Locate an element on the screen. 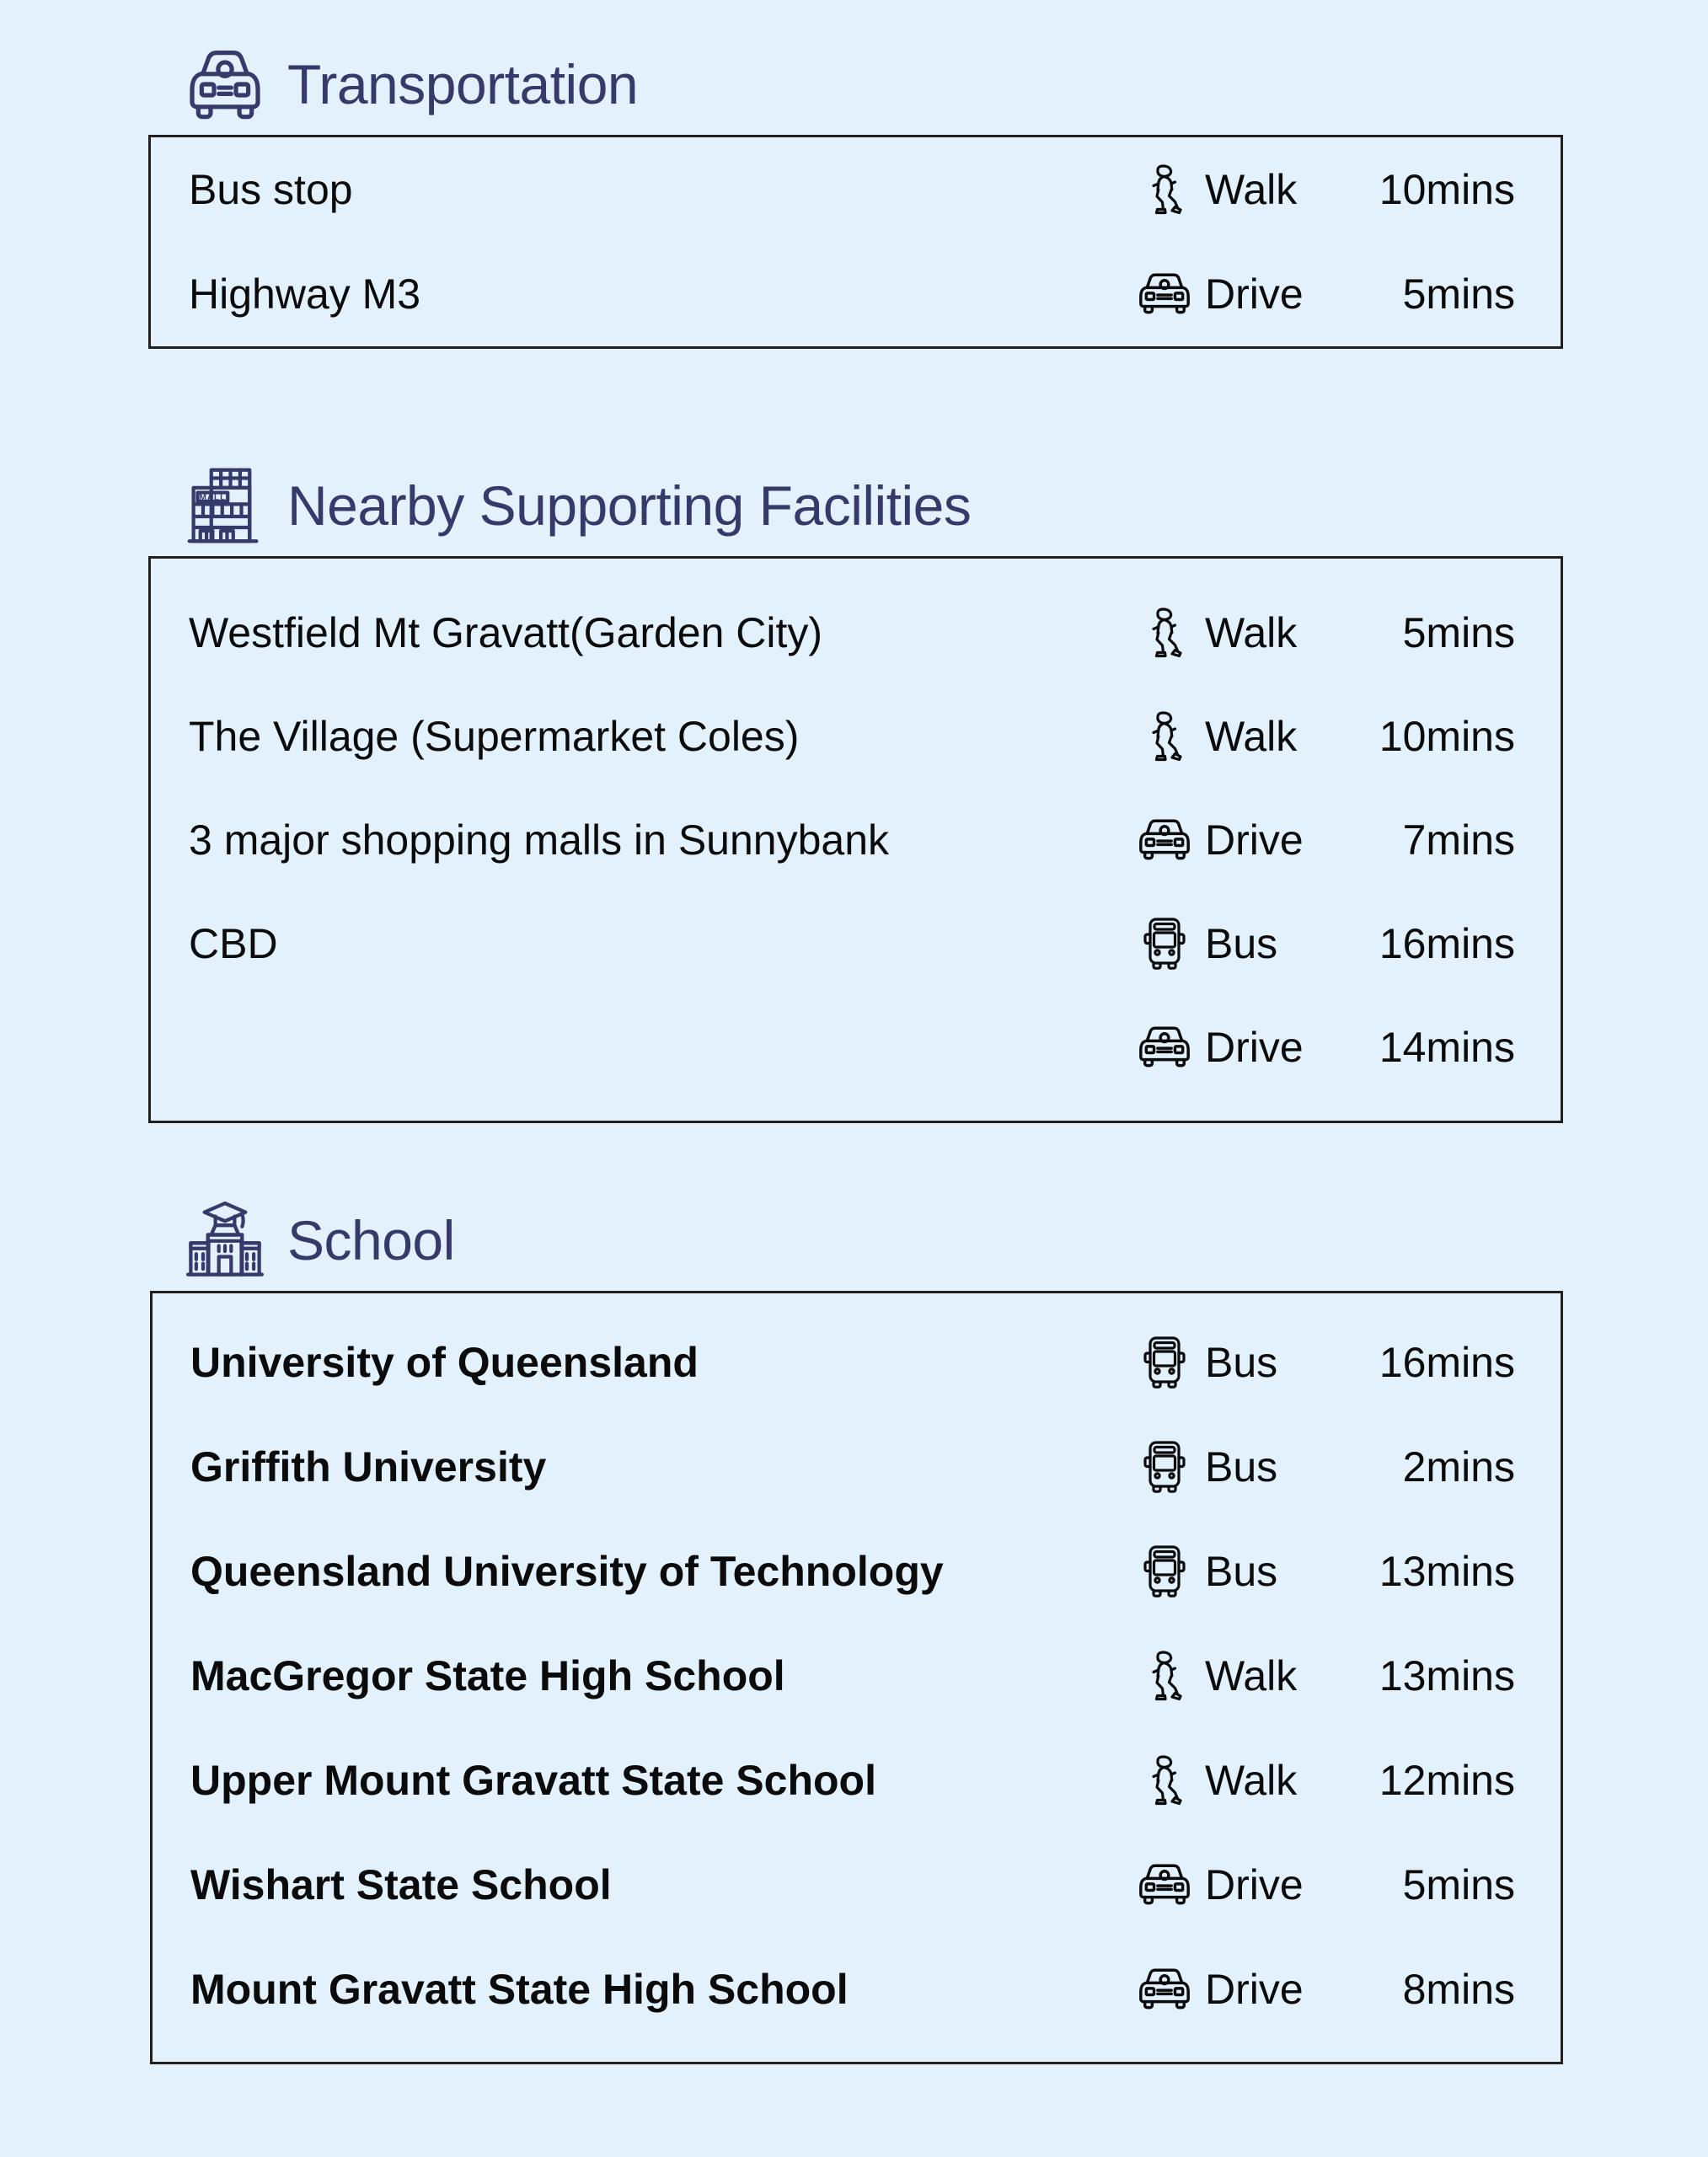  table-row: MacGregor State High School Walk 13mins is located at coordinates (857, 1676).